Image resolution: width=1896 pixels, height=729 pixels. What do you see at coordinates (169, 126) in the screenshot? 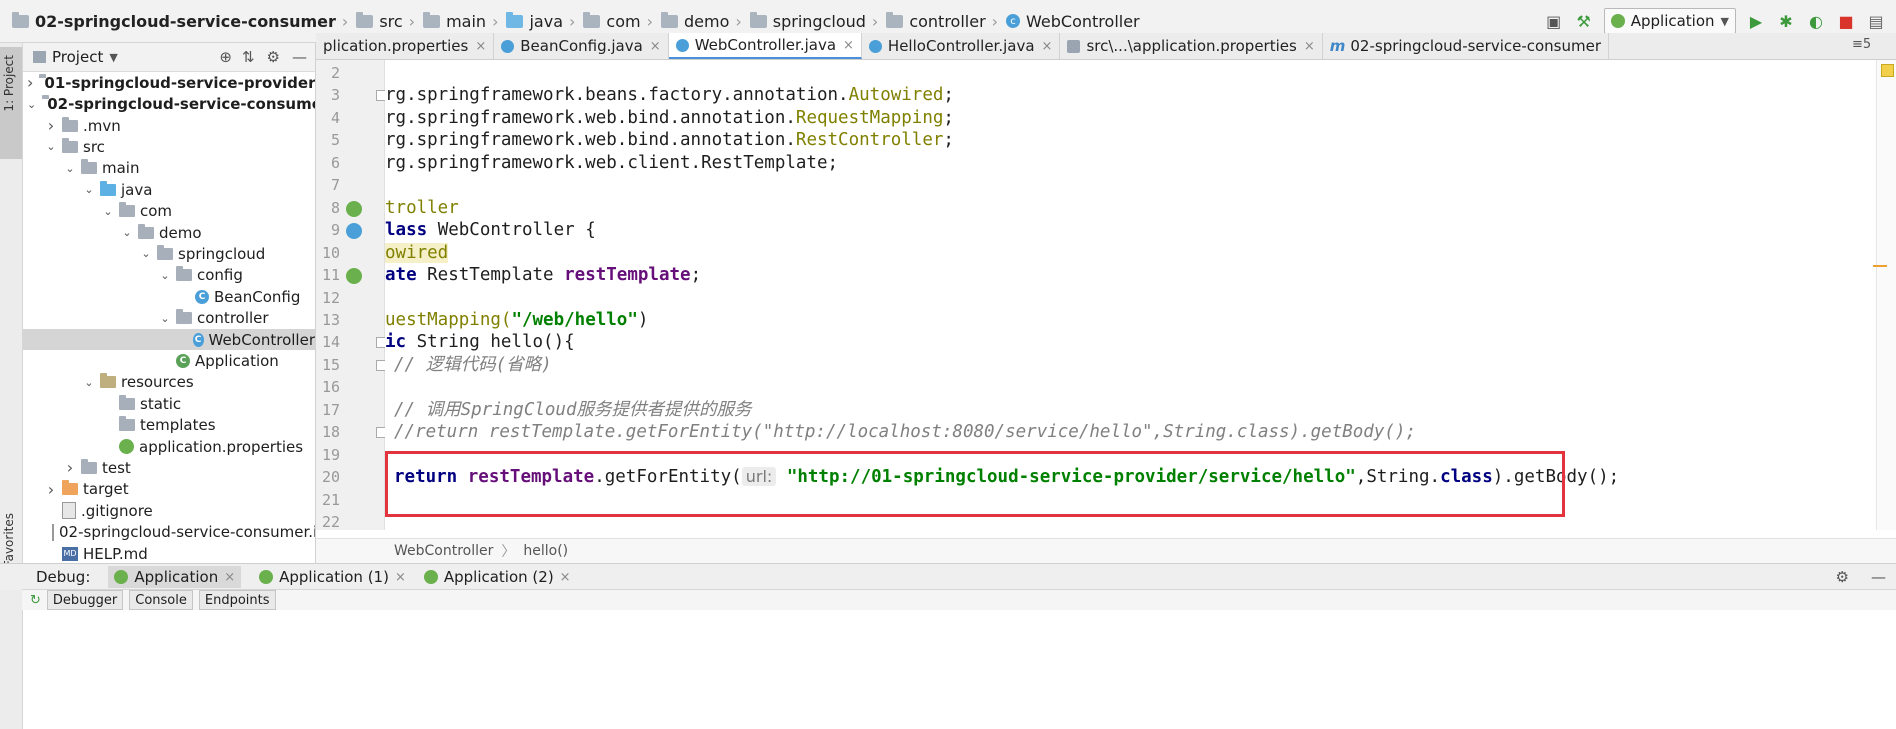
I see `tree-item-mvn: › .mvn` at bounding box center [169, 126].